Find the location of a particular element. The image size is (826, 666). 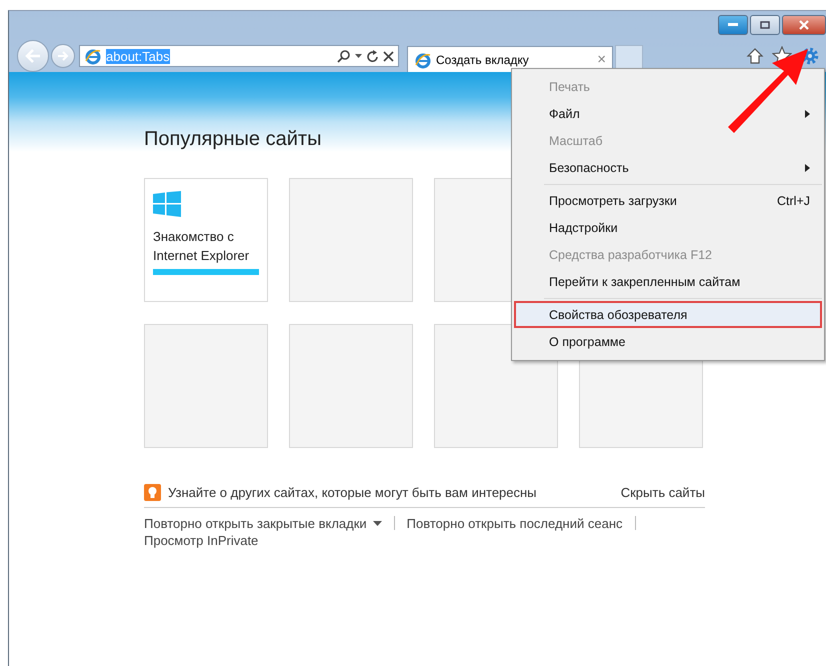

close-button is located at coordinates (804, 25).